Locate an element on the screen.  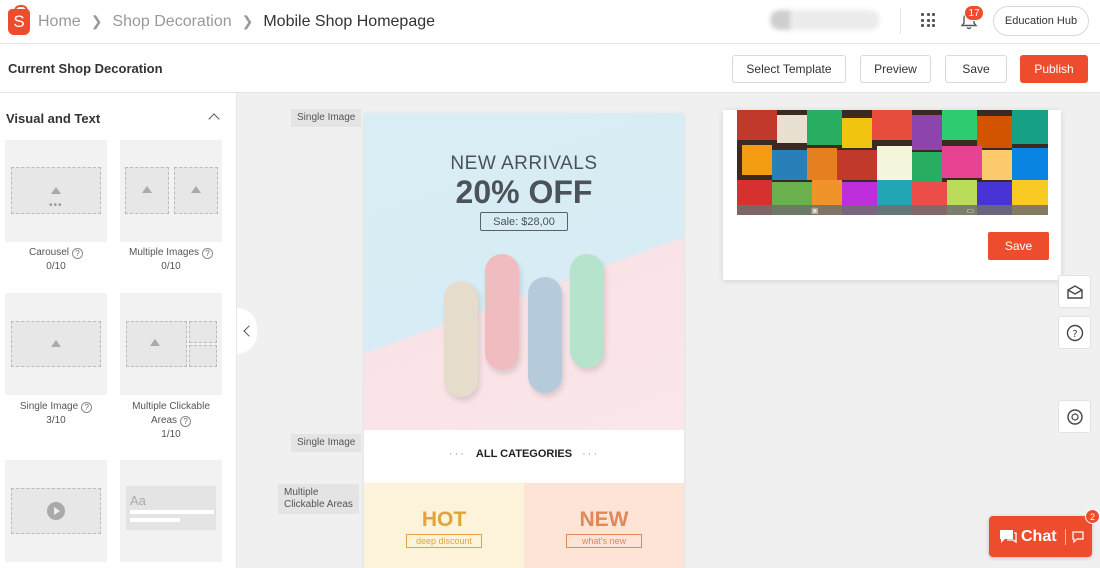
select-template-button: Select Template is located at coordinates (789, 69).